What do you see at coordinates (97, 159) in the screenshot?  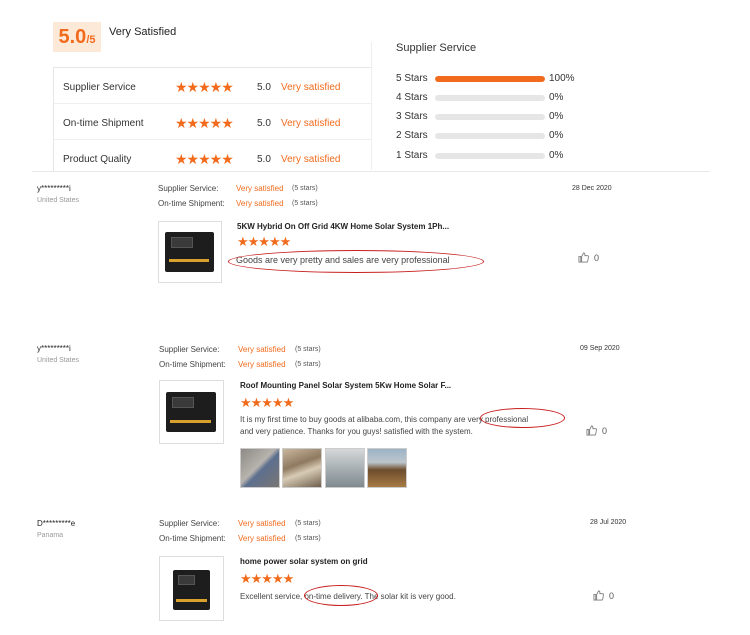 I see `summary-row-label: Product Quality` at bounding box center [97, 159].